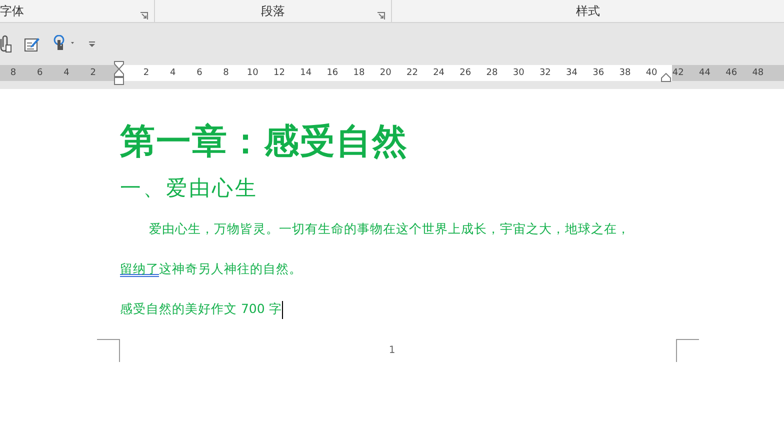  Describe the element at coordinates (625, 73) in the screenshot. I see `ruler-number: 38` at that location.